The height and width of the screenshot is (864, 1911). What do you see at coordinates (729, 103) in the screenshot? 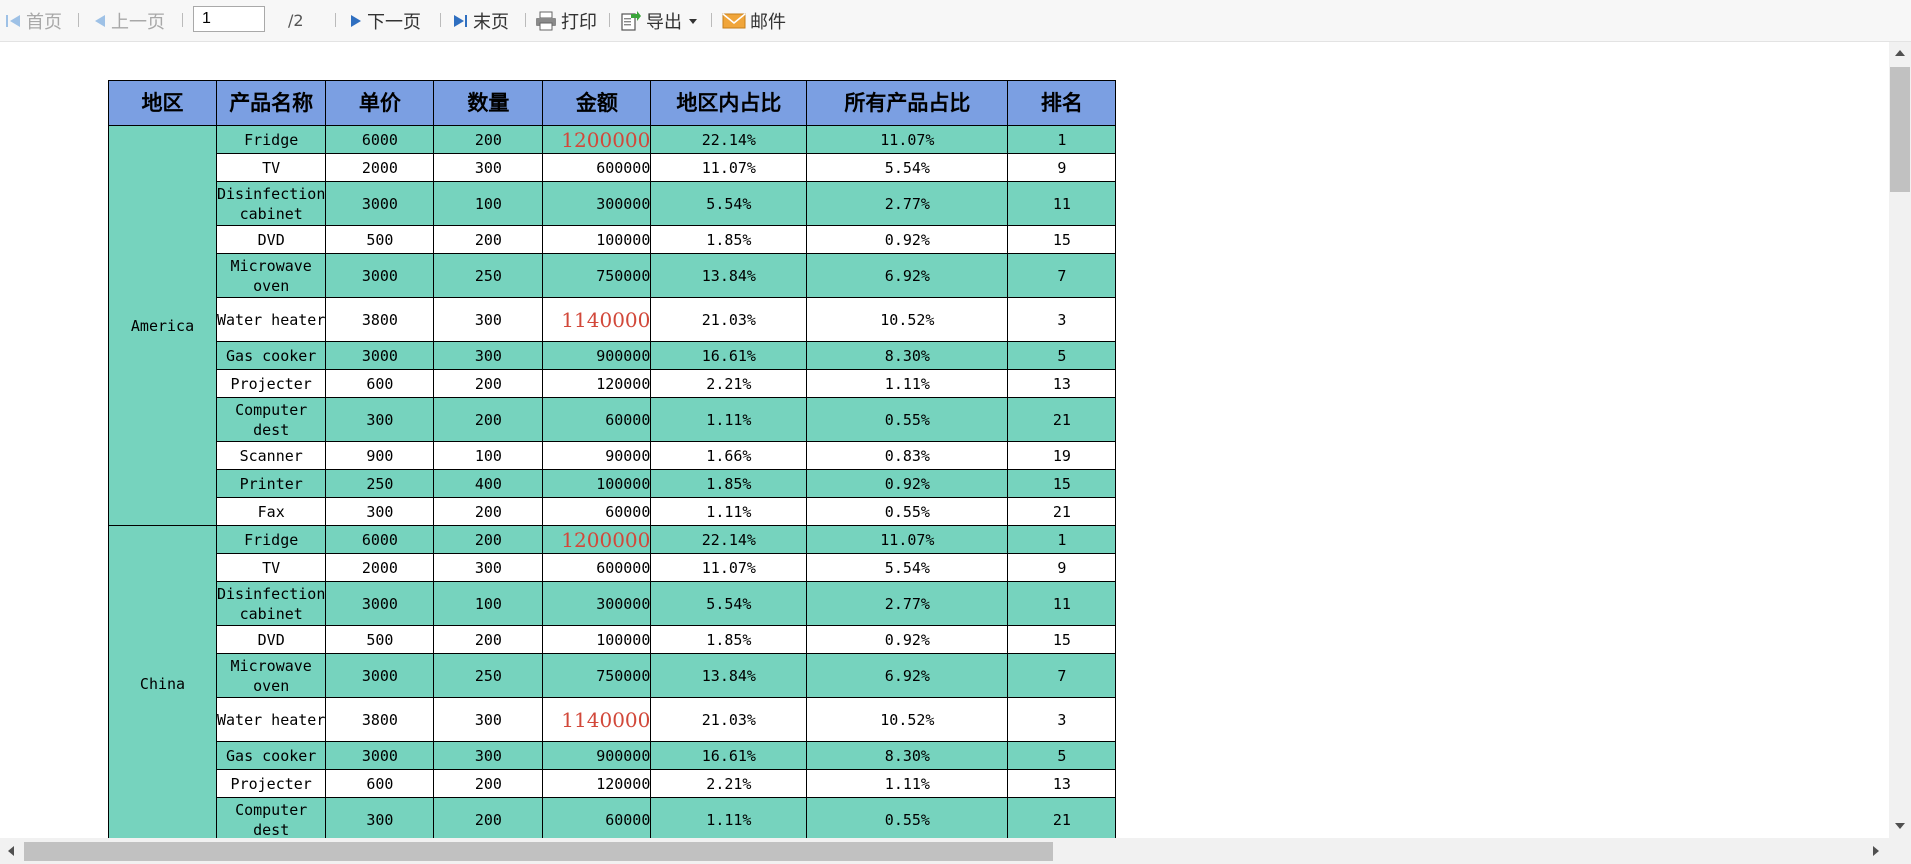
I see `header-region-share: 地区内占比` at bounding box center [729, 103].